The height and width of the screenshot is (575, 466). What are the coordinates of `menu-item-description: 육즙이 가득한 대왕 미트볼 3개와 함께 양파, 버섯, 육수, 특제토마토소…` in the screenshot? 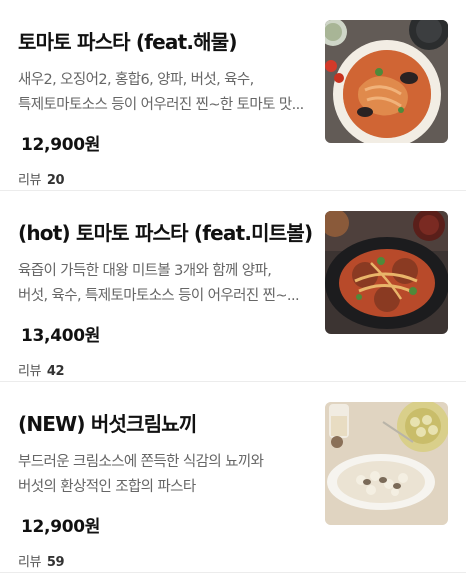 It's located at (168, 284).